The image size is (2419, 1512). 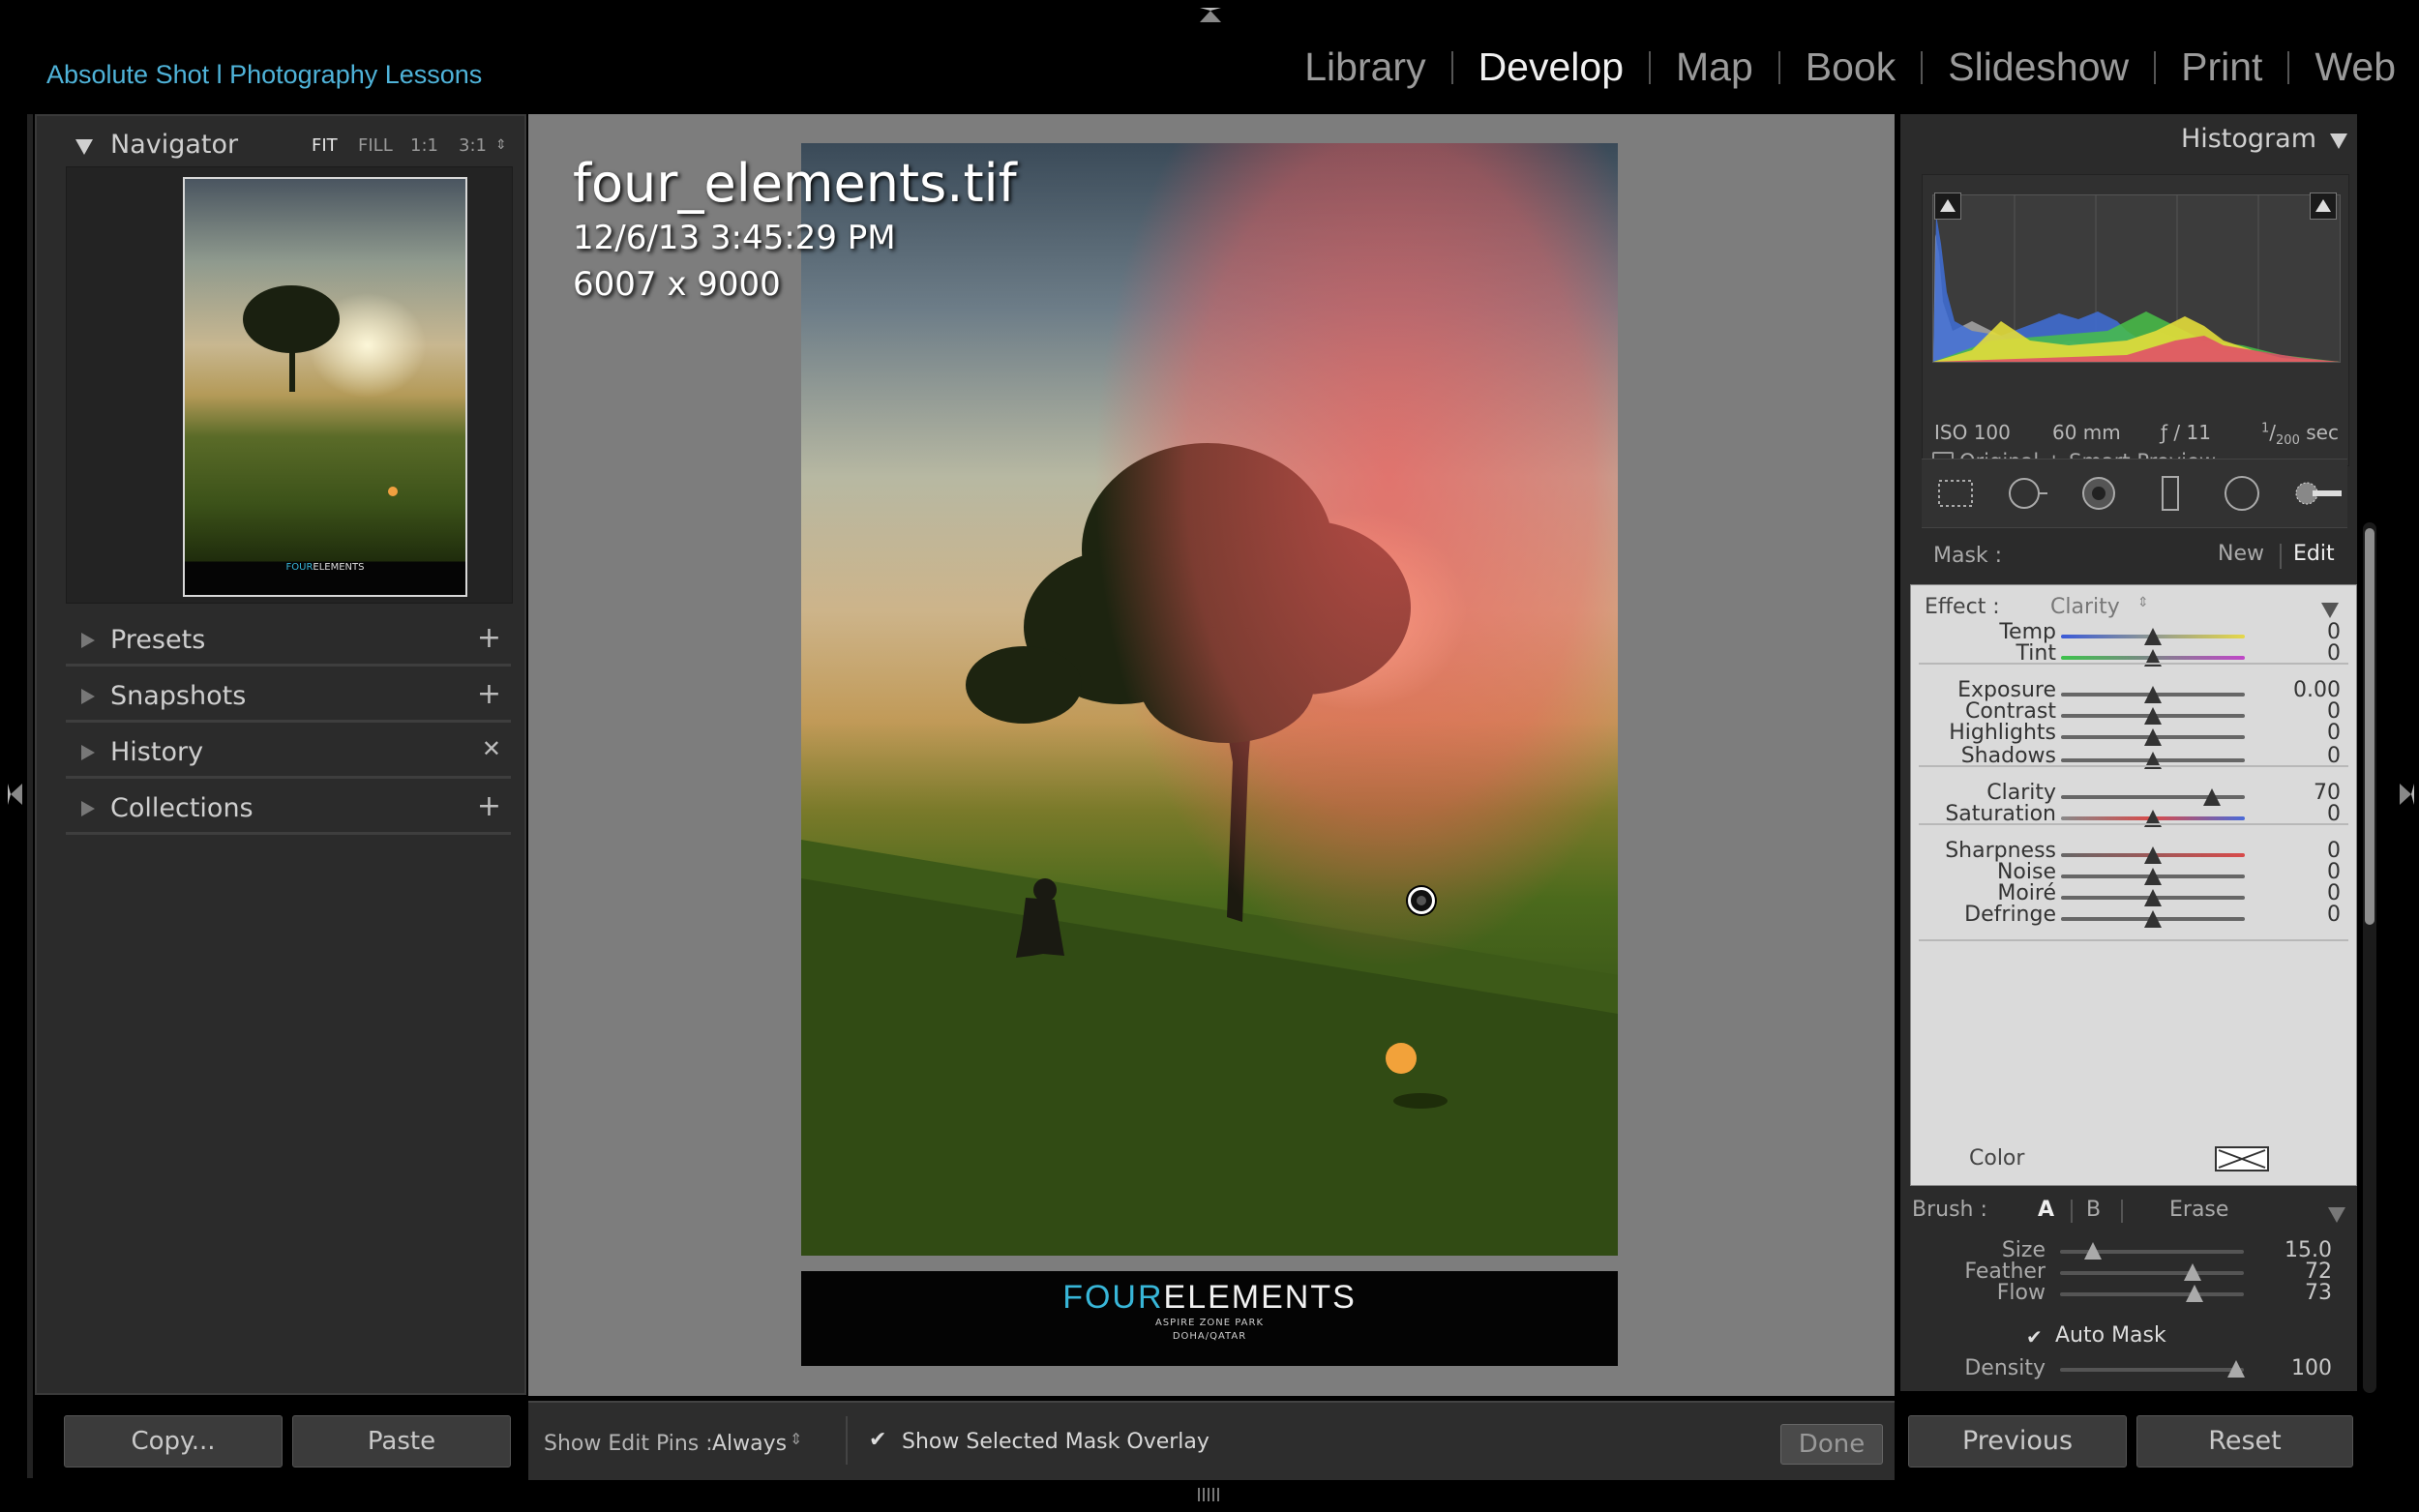 I want to click on paste-button: Paste, so click(x=401, y=1441).